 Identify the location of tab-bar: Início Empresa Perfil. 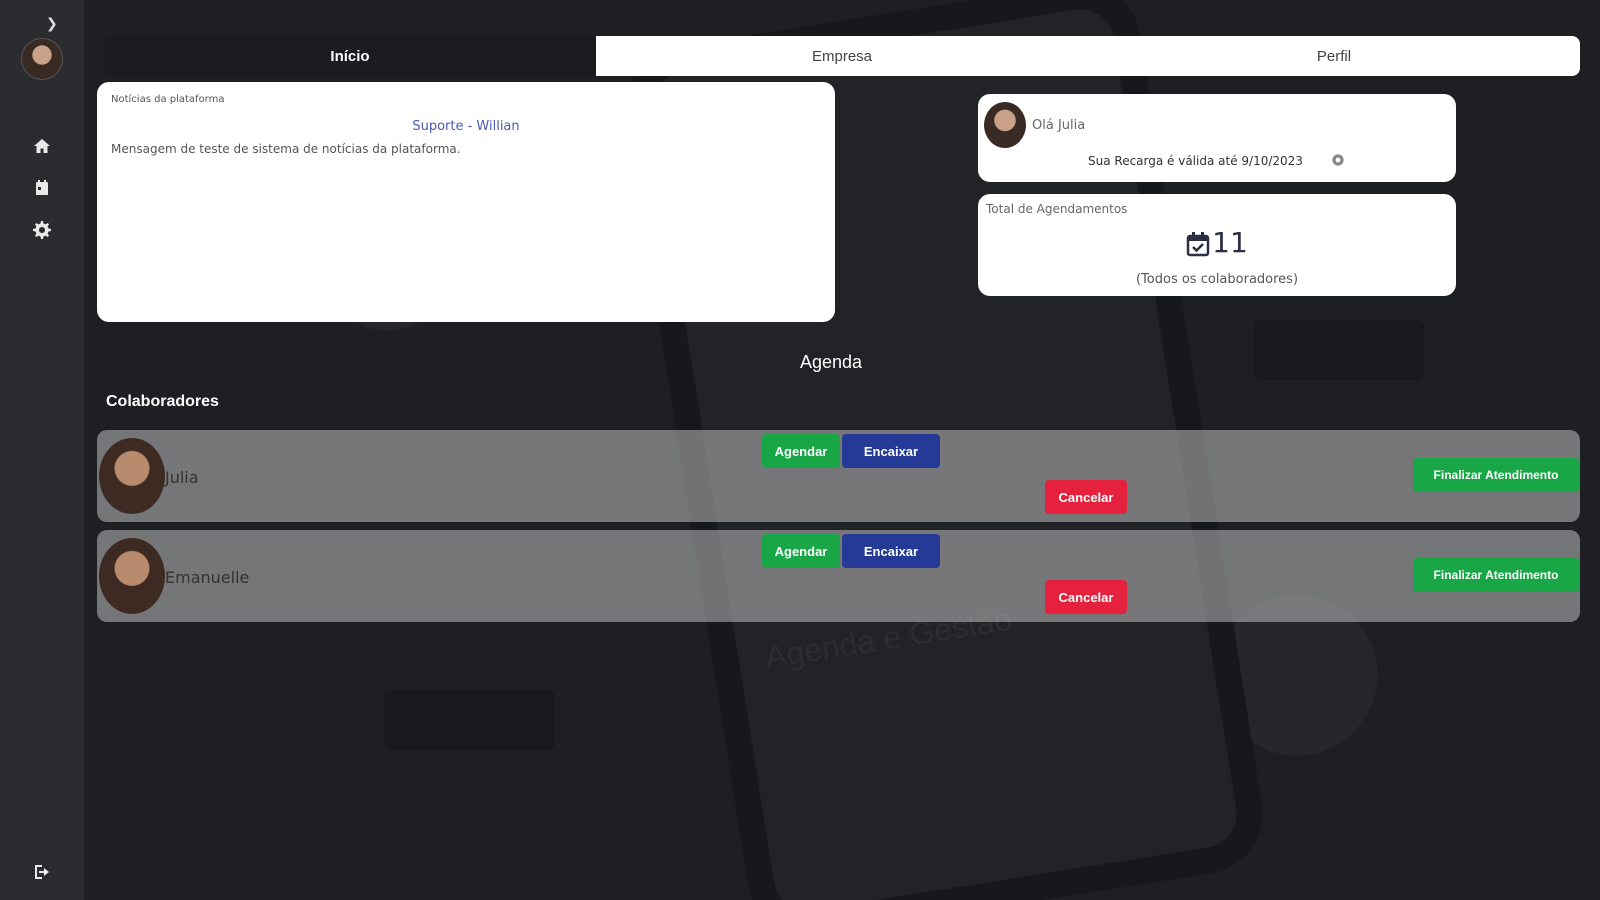
(842, 56).